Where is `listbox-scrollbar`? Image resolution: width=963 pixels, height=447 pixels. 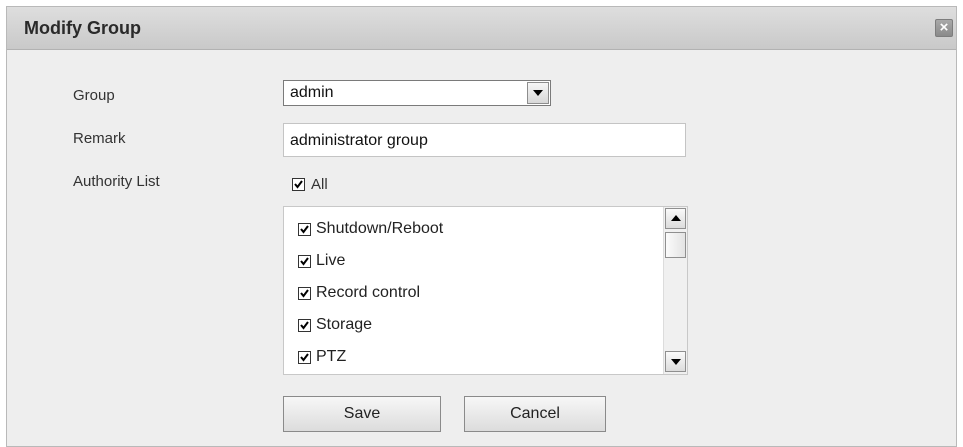 listbox-scrollbar is located at coordinates (675, 290).